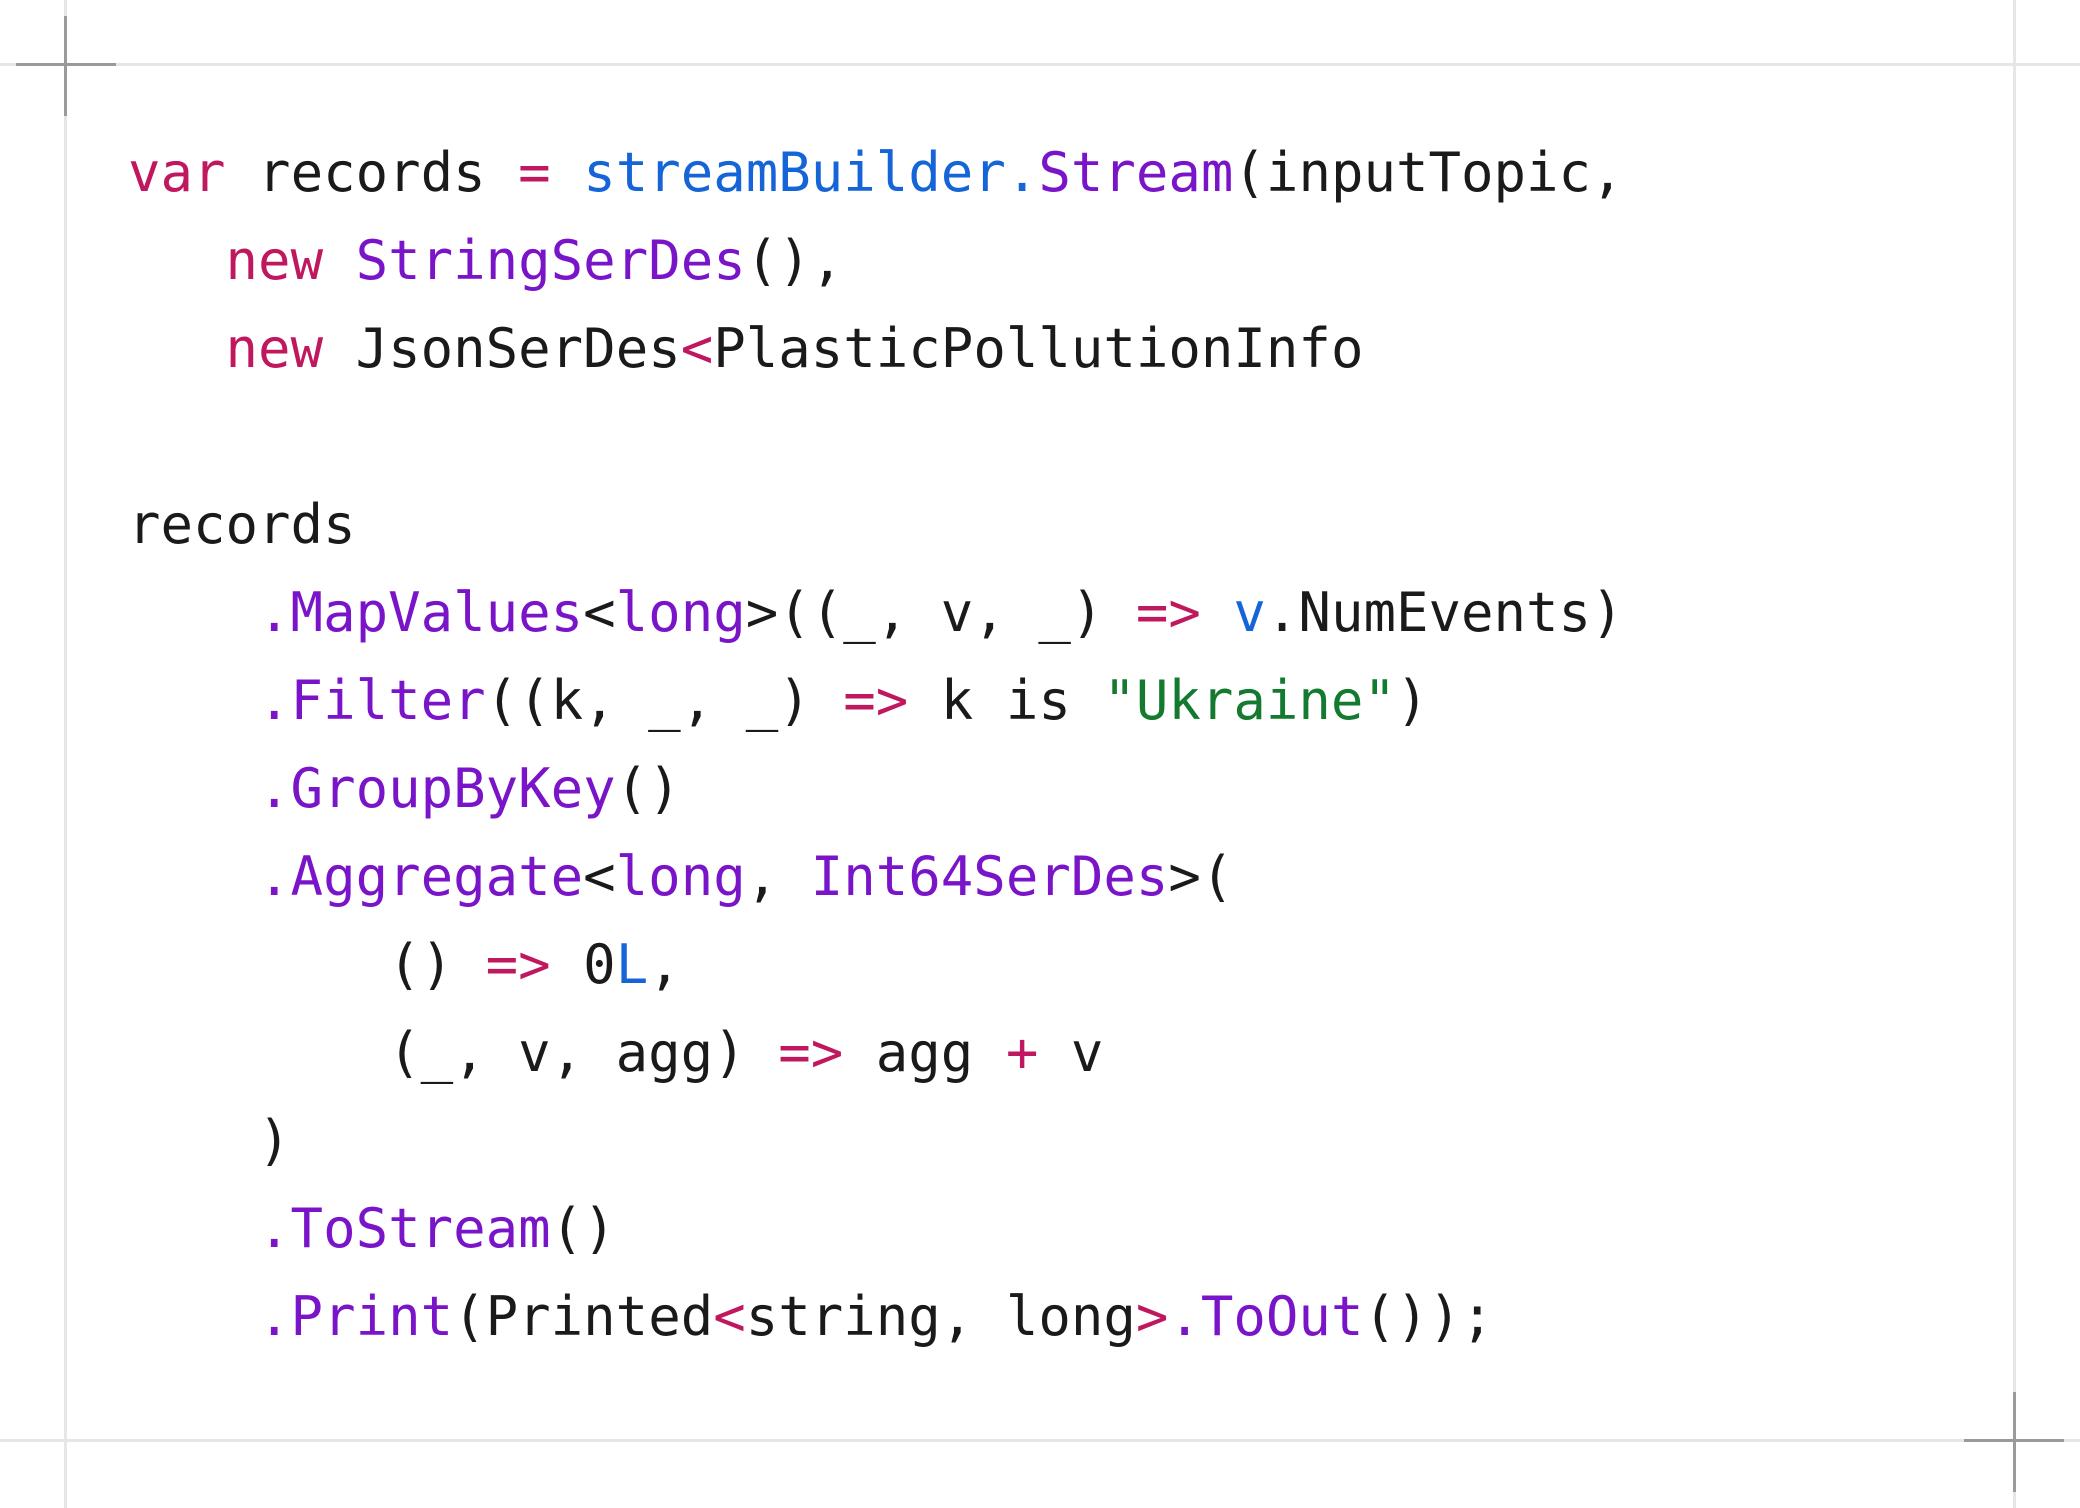 The height and width of the screenshot is (1508, 2080). Describe the element at coordinates (177, 172) in the screenshot. I see `code-token: var` at that location.